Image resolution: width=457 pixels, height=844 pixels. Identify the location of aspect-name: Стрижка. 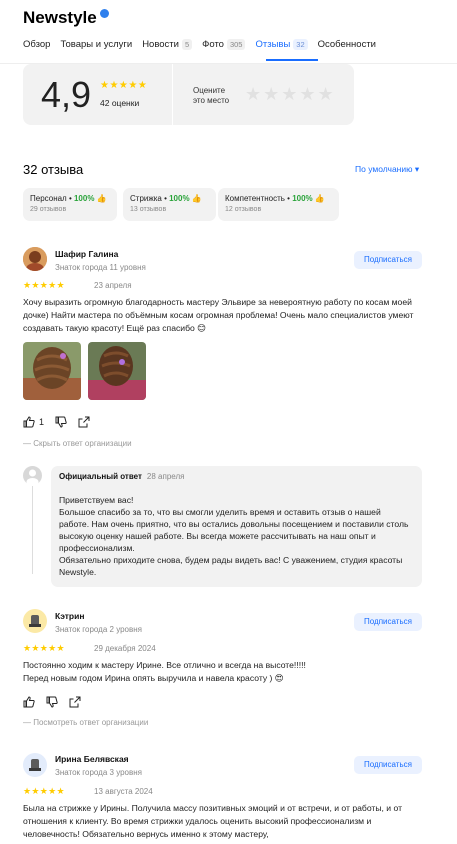
(146, 198).